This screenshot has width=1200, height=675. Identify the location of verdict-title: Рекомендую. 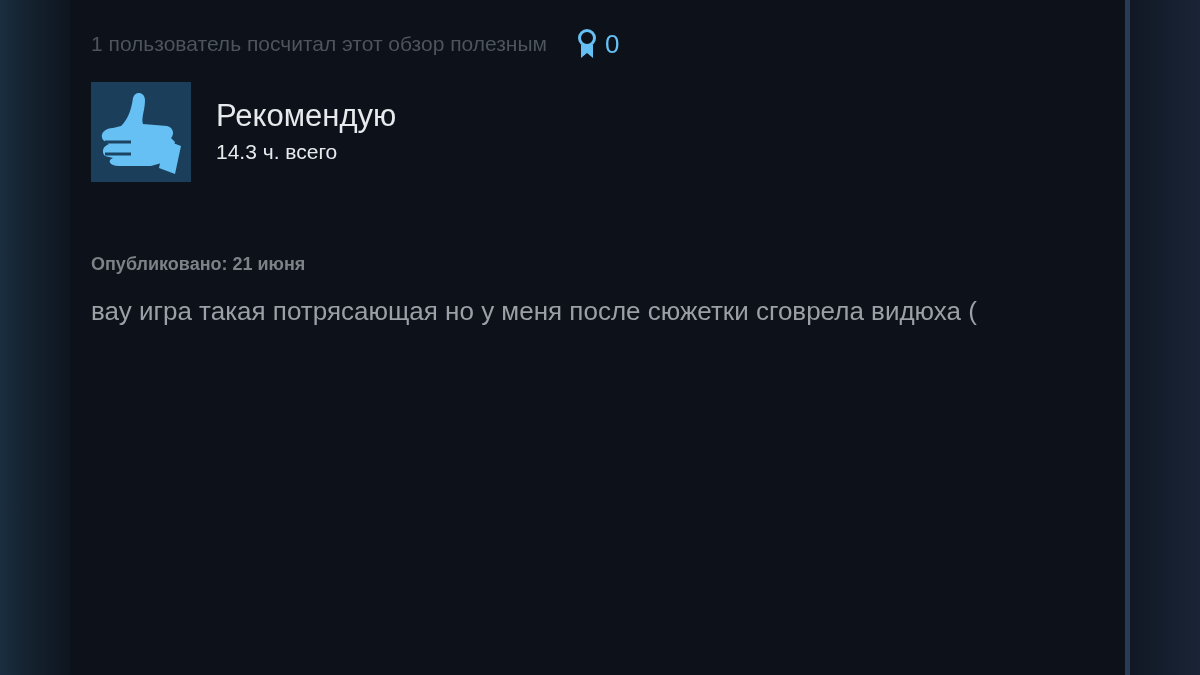
(306, 116).